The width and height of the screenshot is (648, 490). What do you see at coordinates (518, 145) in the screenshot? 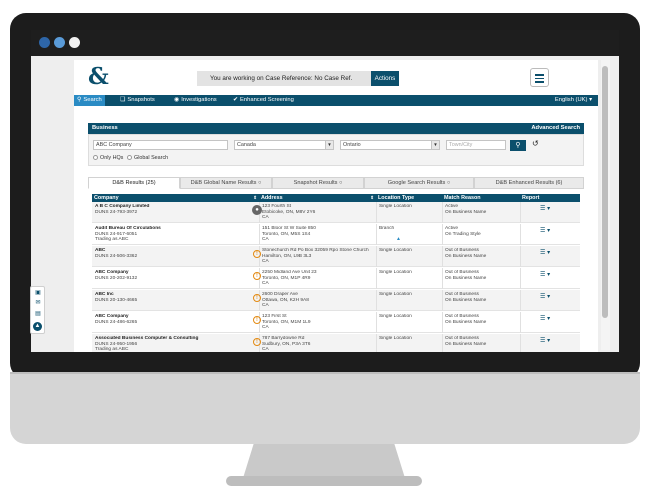
I see `search-submit-button: ⚲` at bounding box center [518, 145].